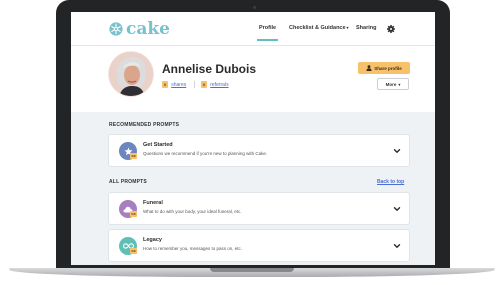  What do you see at coordinates (390, 182) in the screenshot?
I see `back-to-top-link: Back to top` at bounding box center [390, 182].